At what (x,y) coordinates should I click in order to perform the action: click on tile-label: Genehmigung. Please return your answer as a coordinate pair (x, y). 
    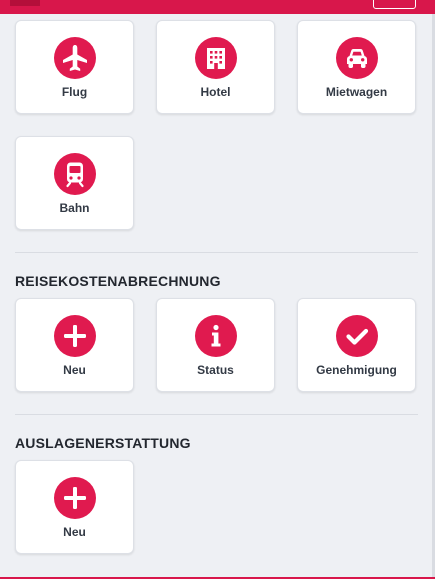
    Looking at the image, I should click on (356, 370).